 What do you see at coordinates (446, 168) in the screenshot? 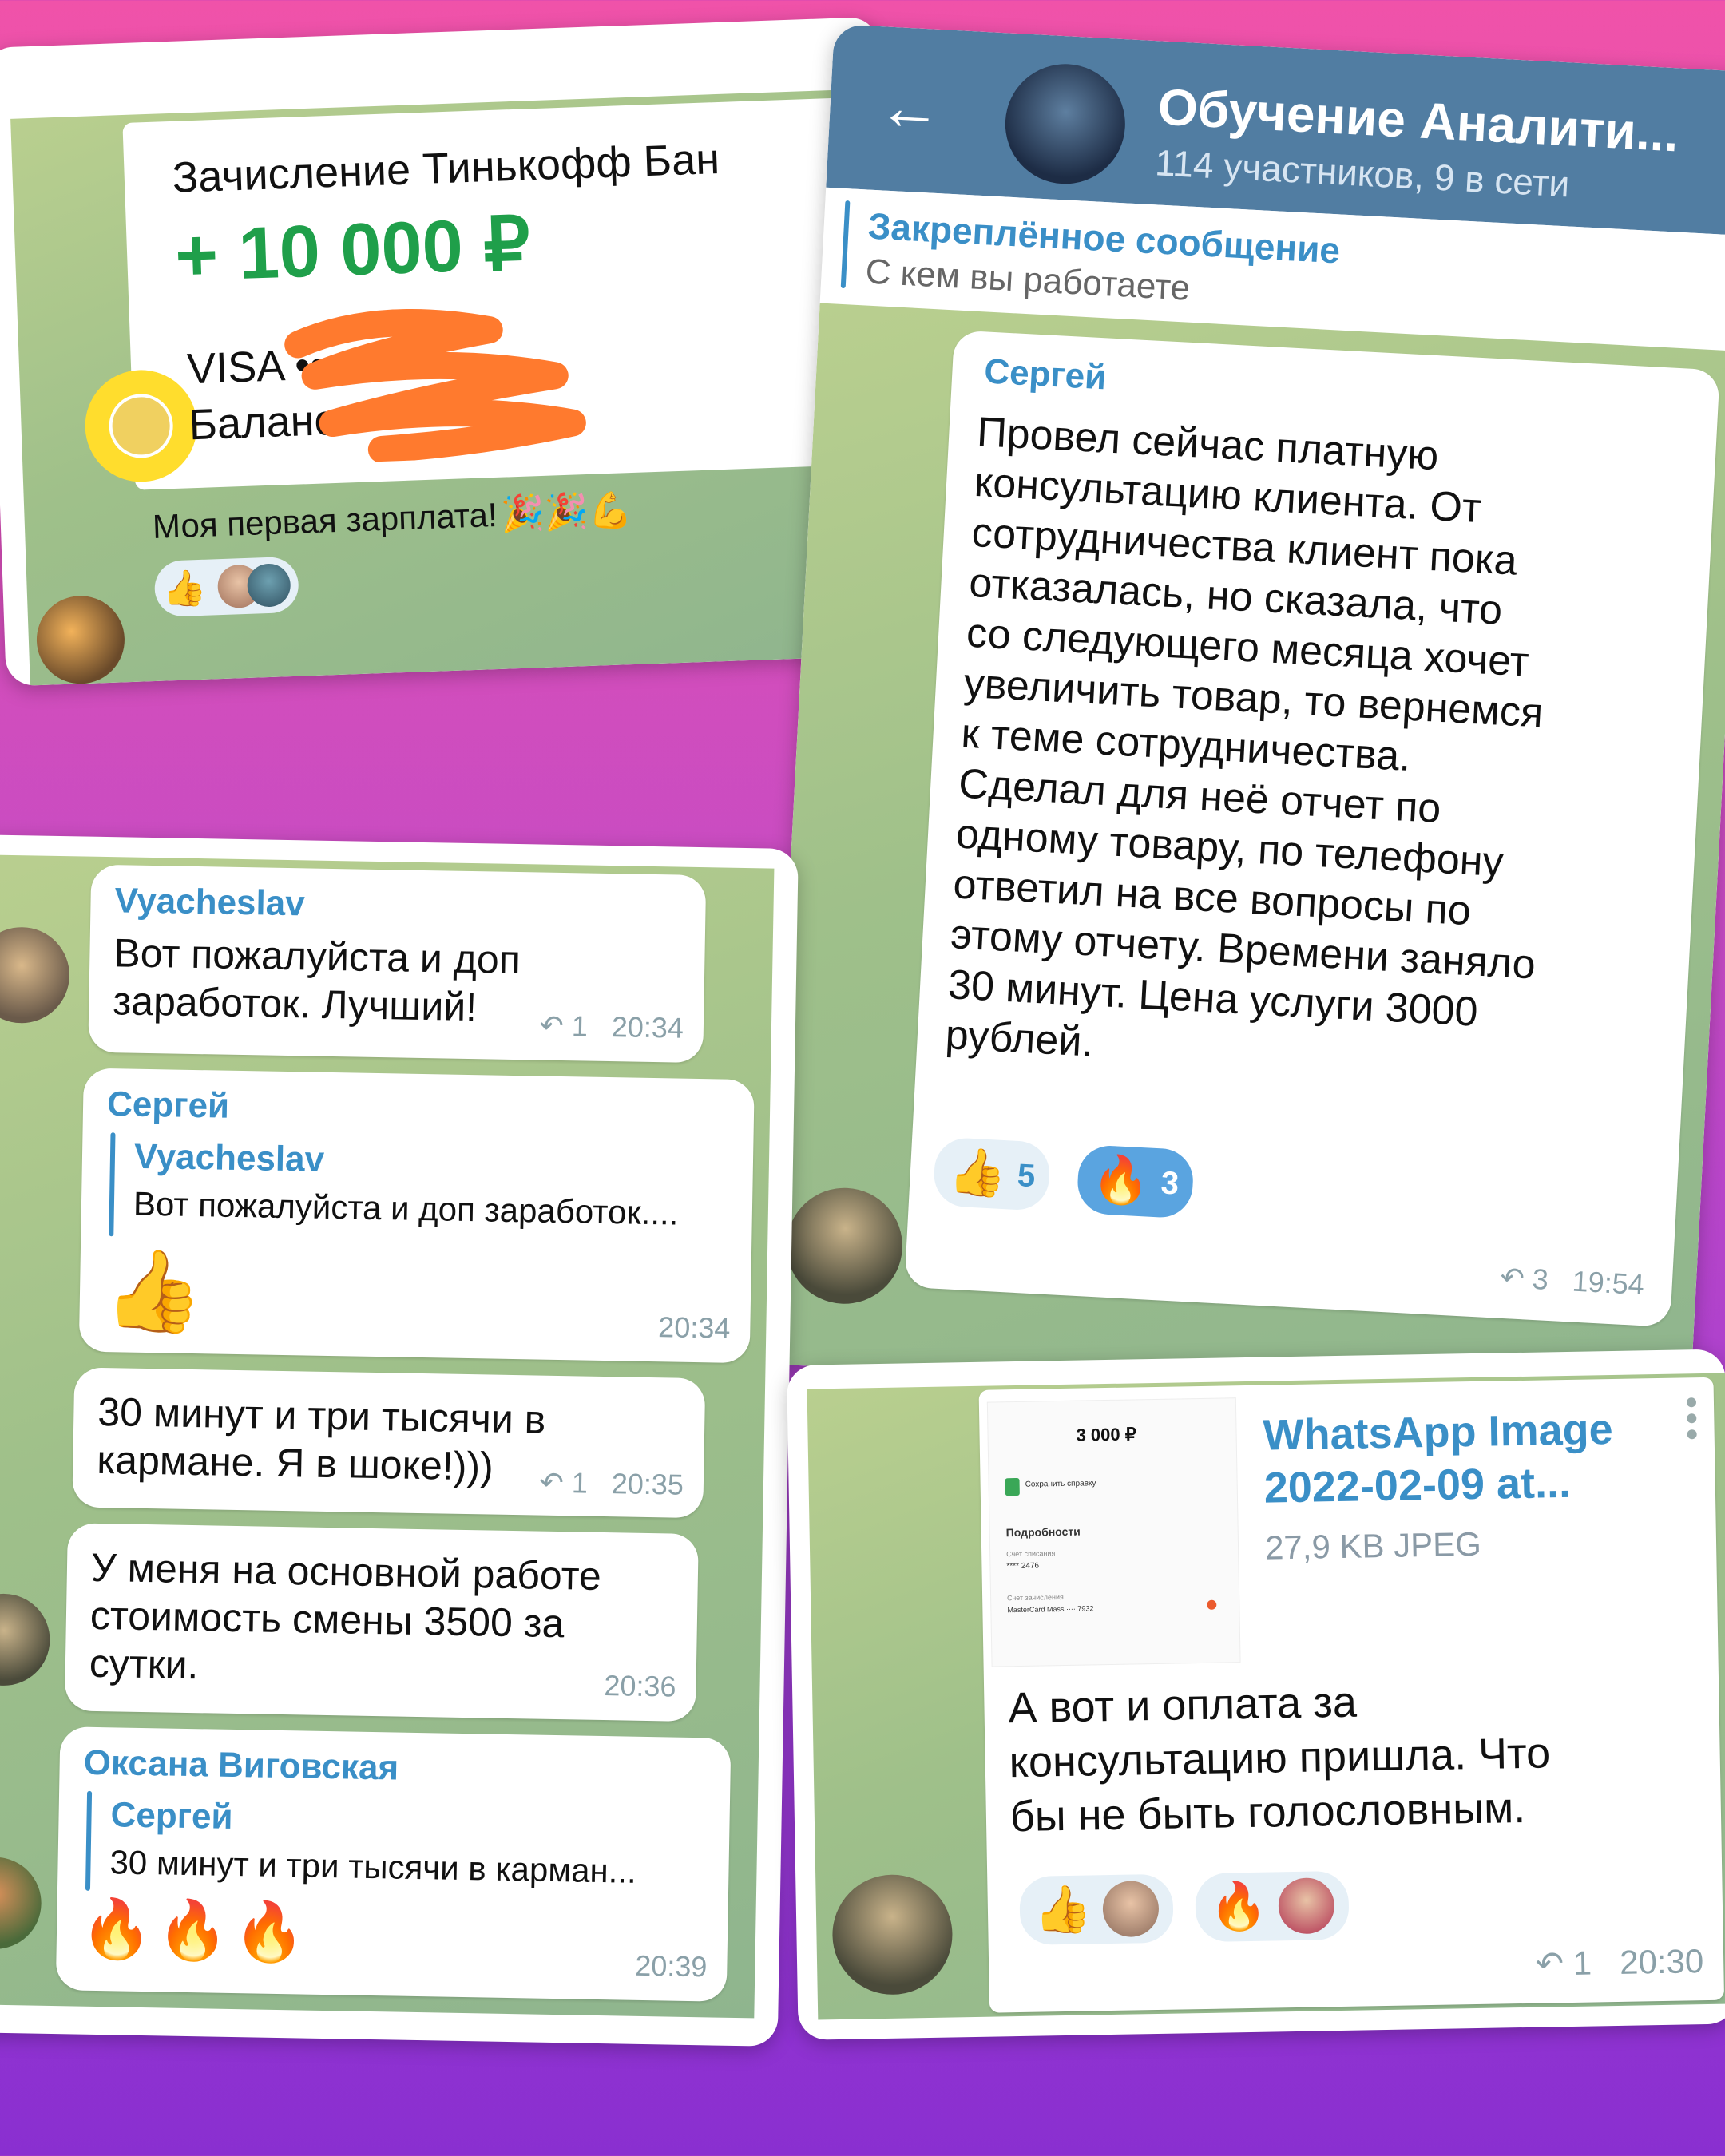
I see `bank-title: Зачисление Тинькофф Бан` at bounding box center [446, 168].